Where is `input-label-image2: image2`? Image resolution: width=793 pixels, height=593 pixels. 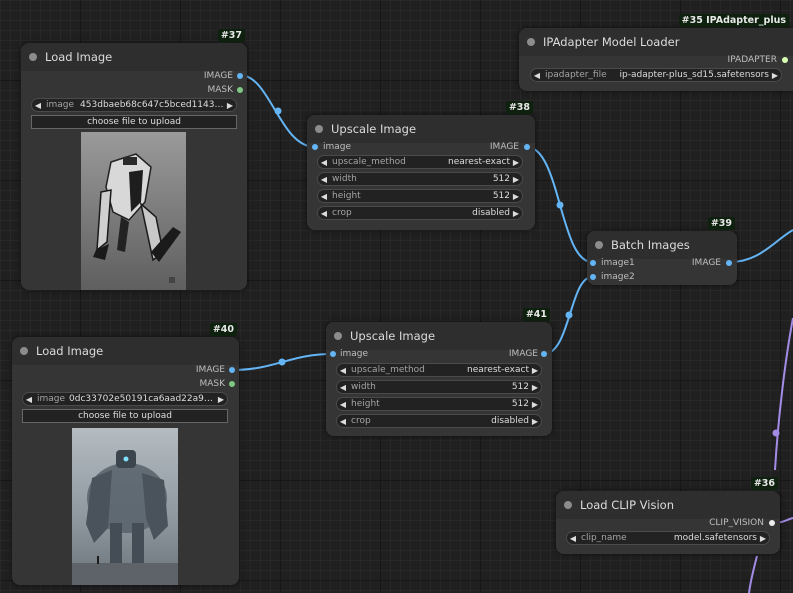
input-label-image2: image2 is located at coordinates (618, 277).